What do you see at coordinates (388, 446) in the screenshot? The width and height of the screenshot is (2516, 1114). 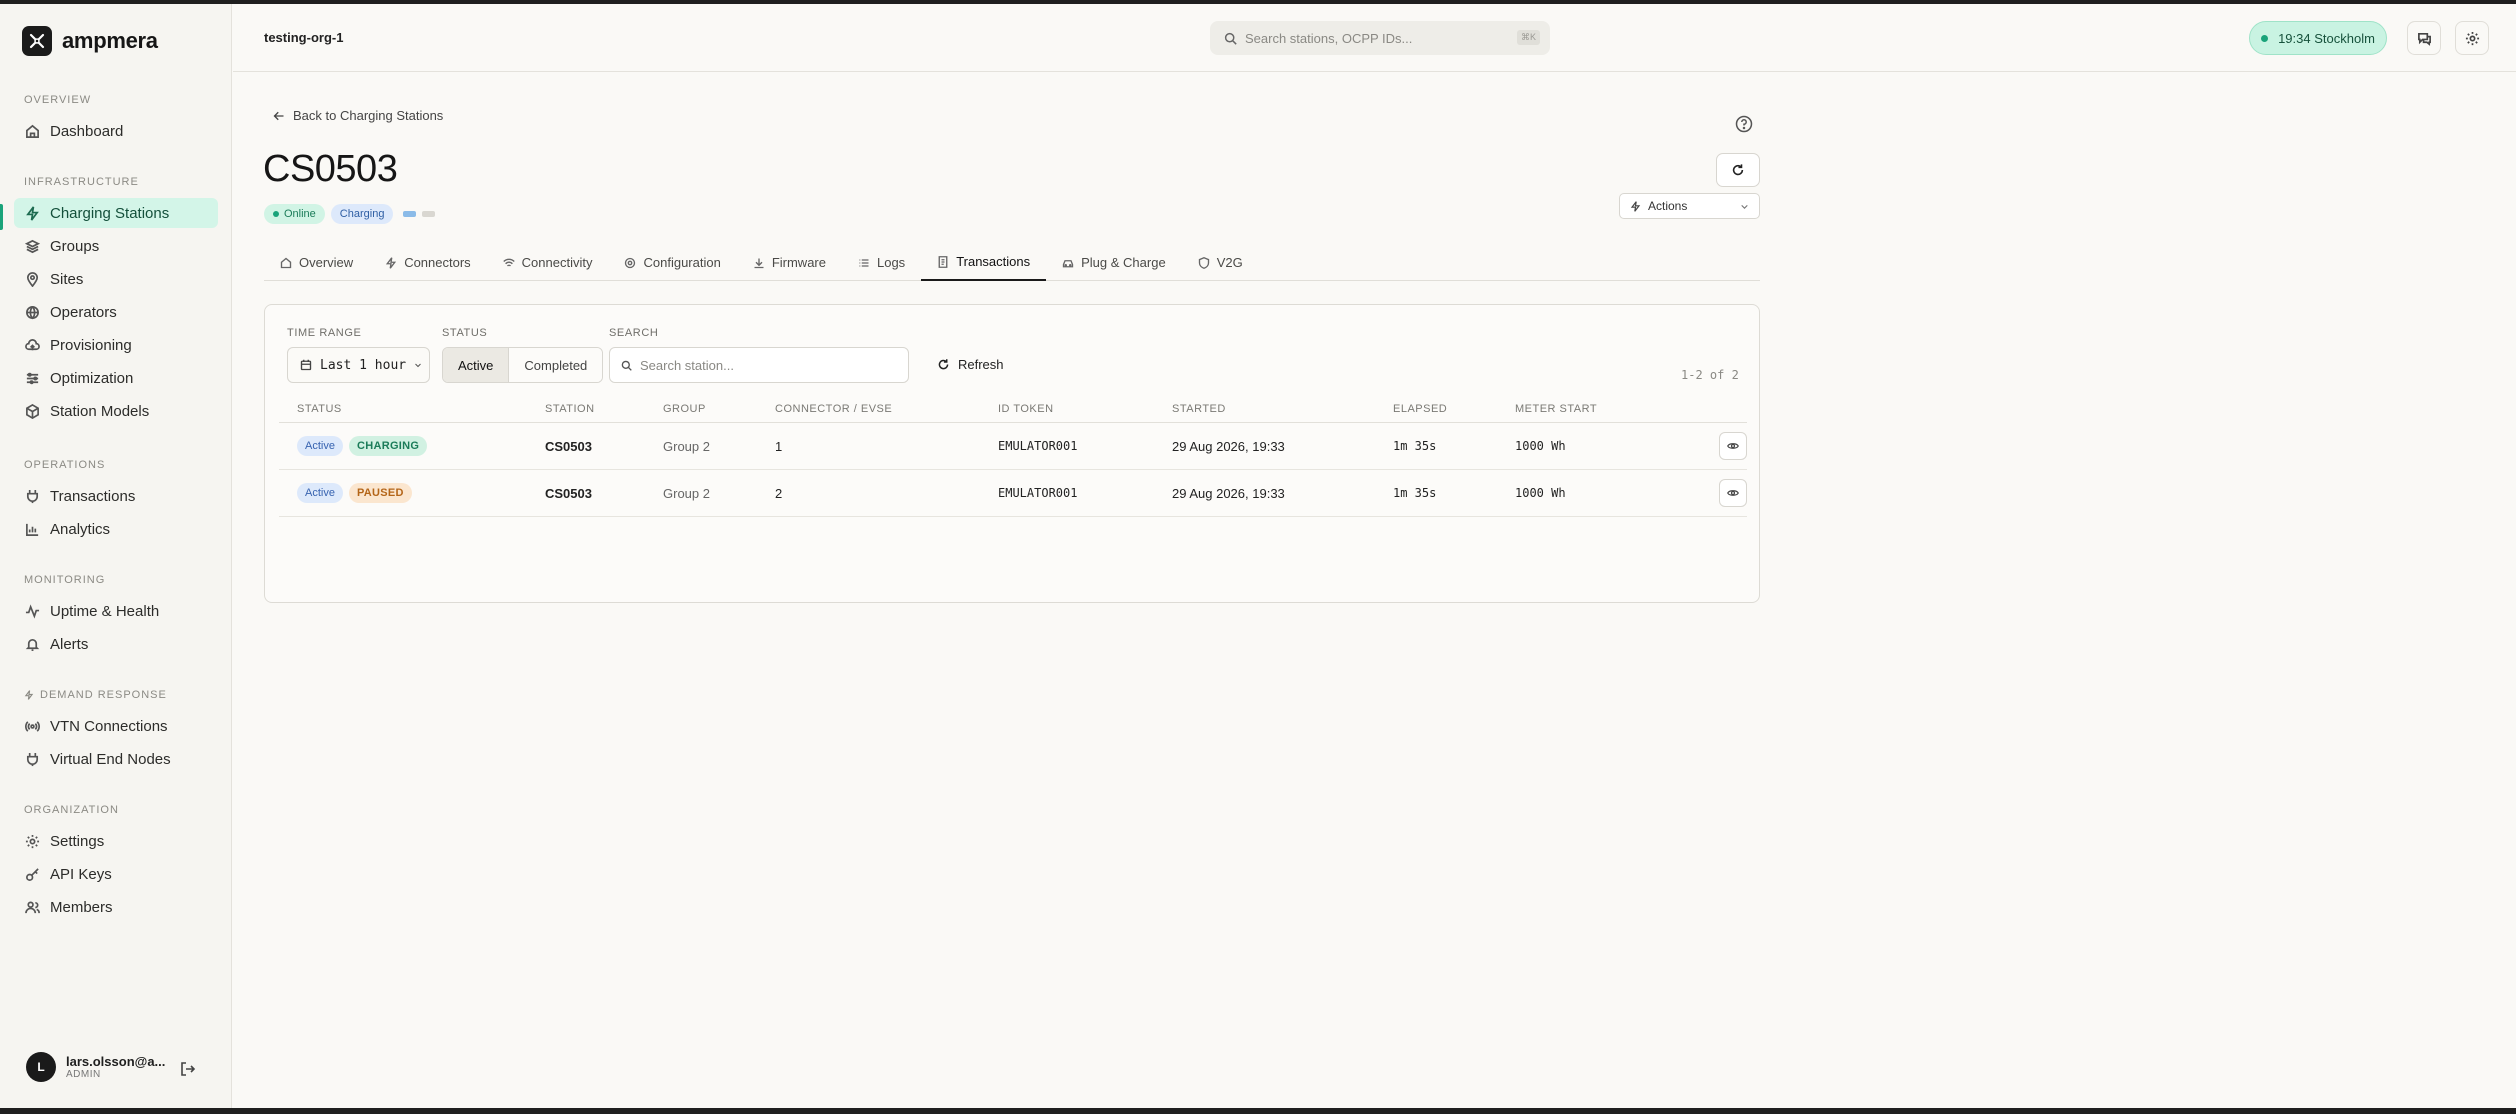 I see `state-badge: CHARGING` at bounding box center [388, 446].